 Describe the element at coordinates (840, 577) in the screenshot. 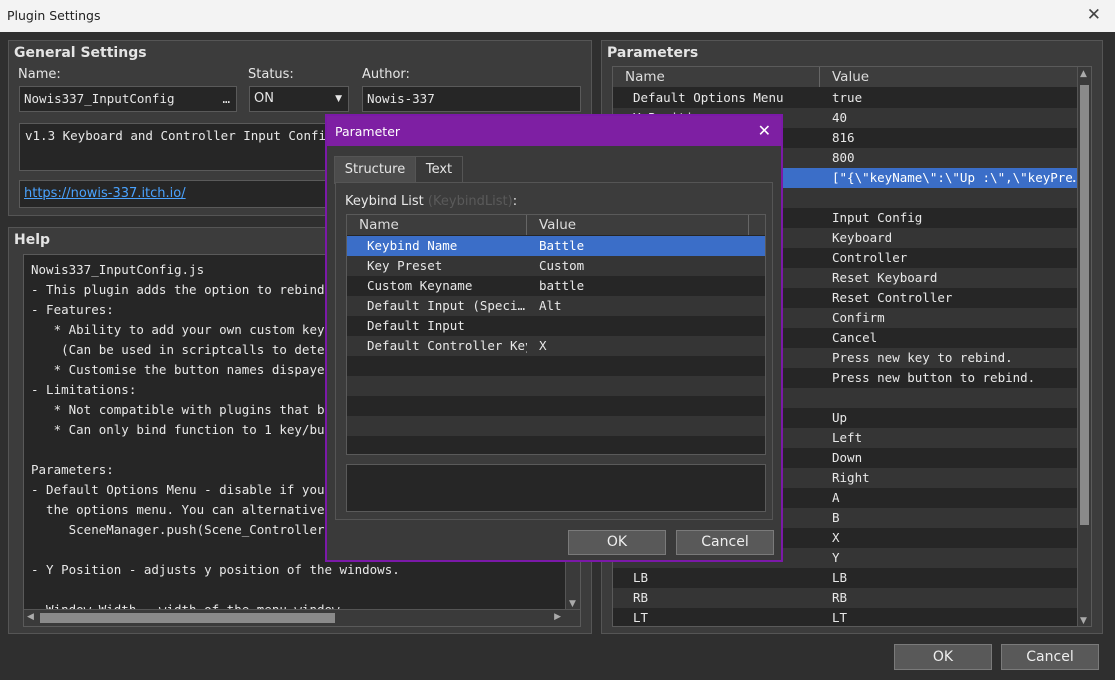

I see `parameter-value: LB` at that location.